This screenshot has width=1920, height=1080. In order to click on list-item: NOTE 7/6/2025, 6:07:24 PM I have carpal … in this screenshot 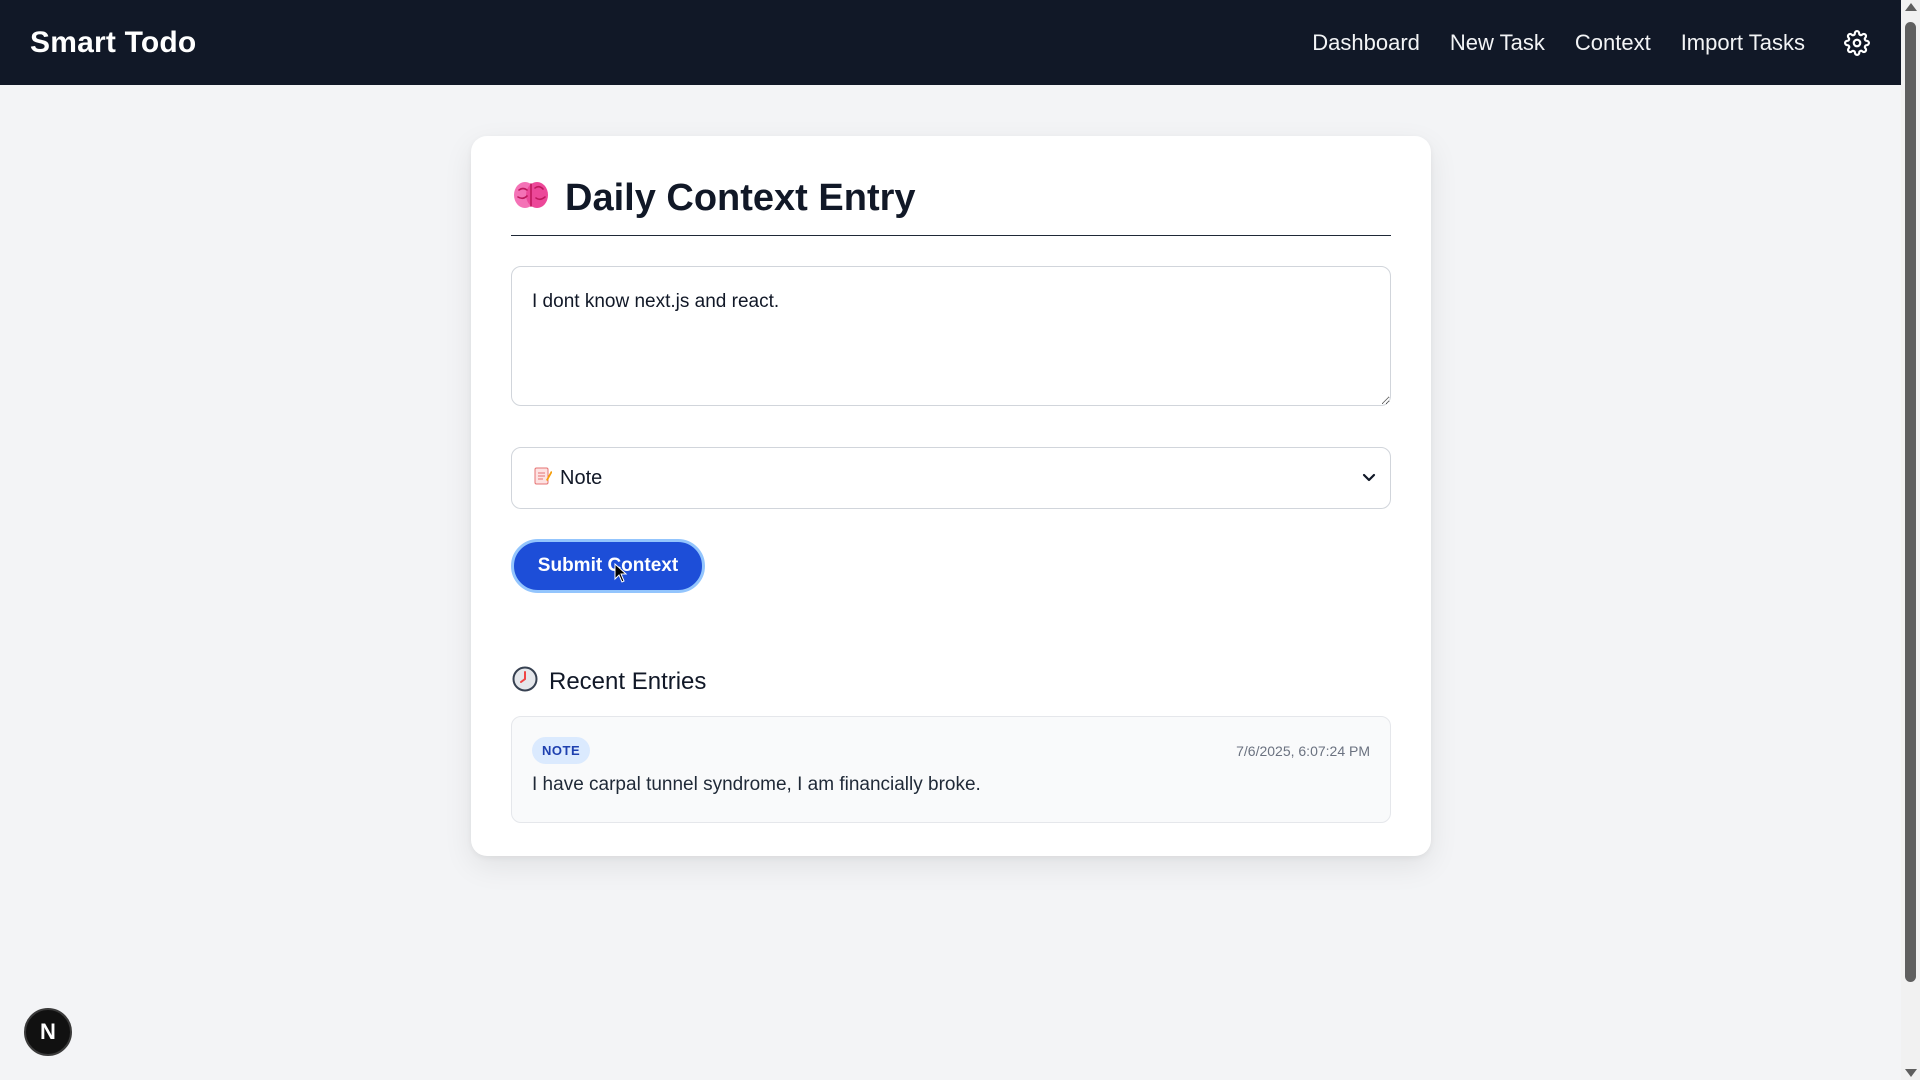, I will do `click(951, 769)`.